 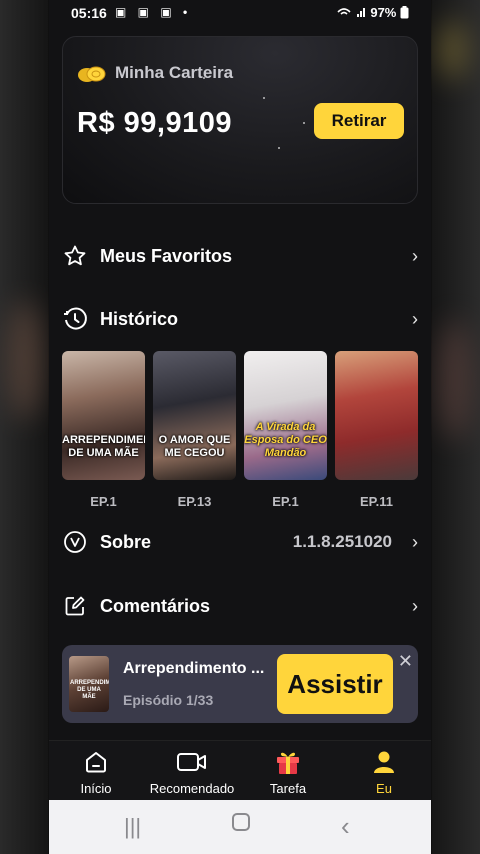 I want to click on history-poster: O AMOR QUE ME CEGOU, so click(x=194, y=415).